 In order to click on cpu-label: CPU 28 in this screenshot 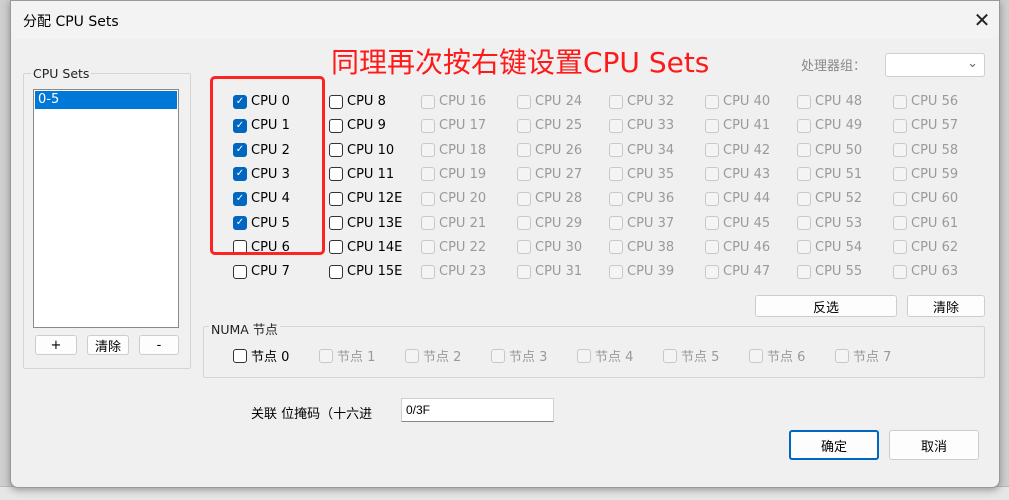, I will do `click(559, 199)`.